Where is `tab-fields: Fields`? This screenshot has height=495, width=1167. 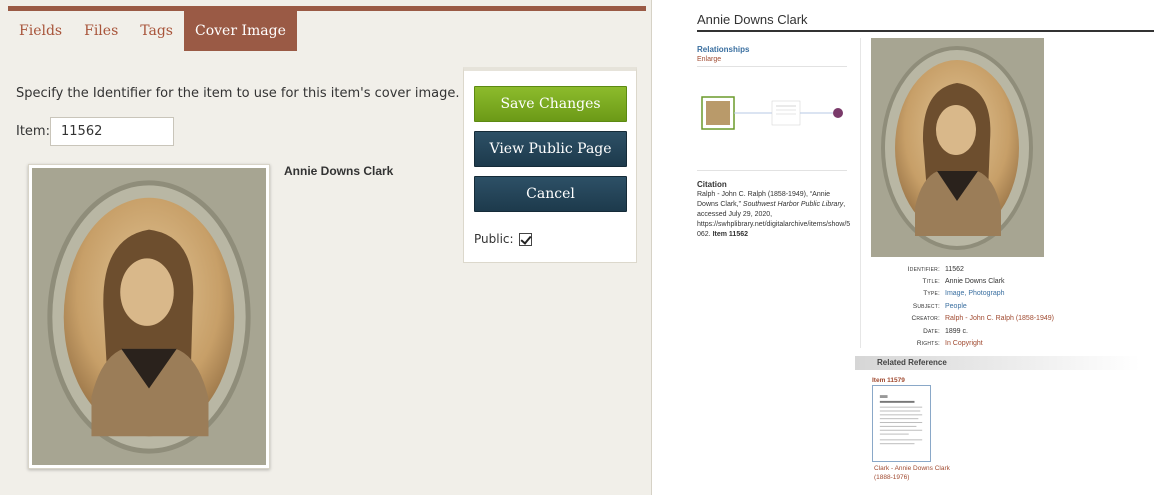 tab-fields: Fields is located at coordinates (40, 31).